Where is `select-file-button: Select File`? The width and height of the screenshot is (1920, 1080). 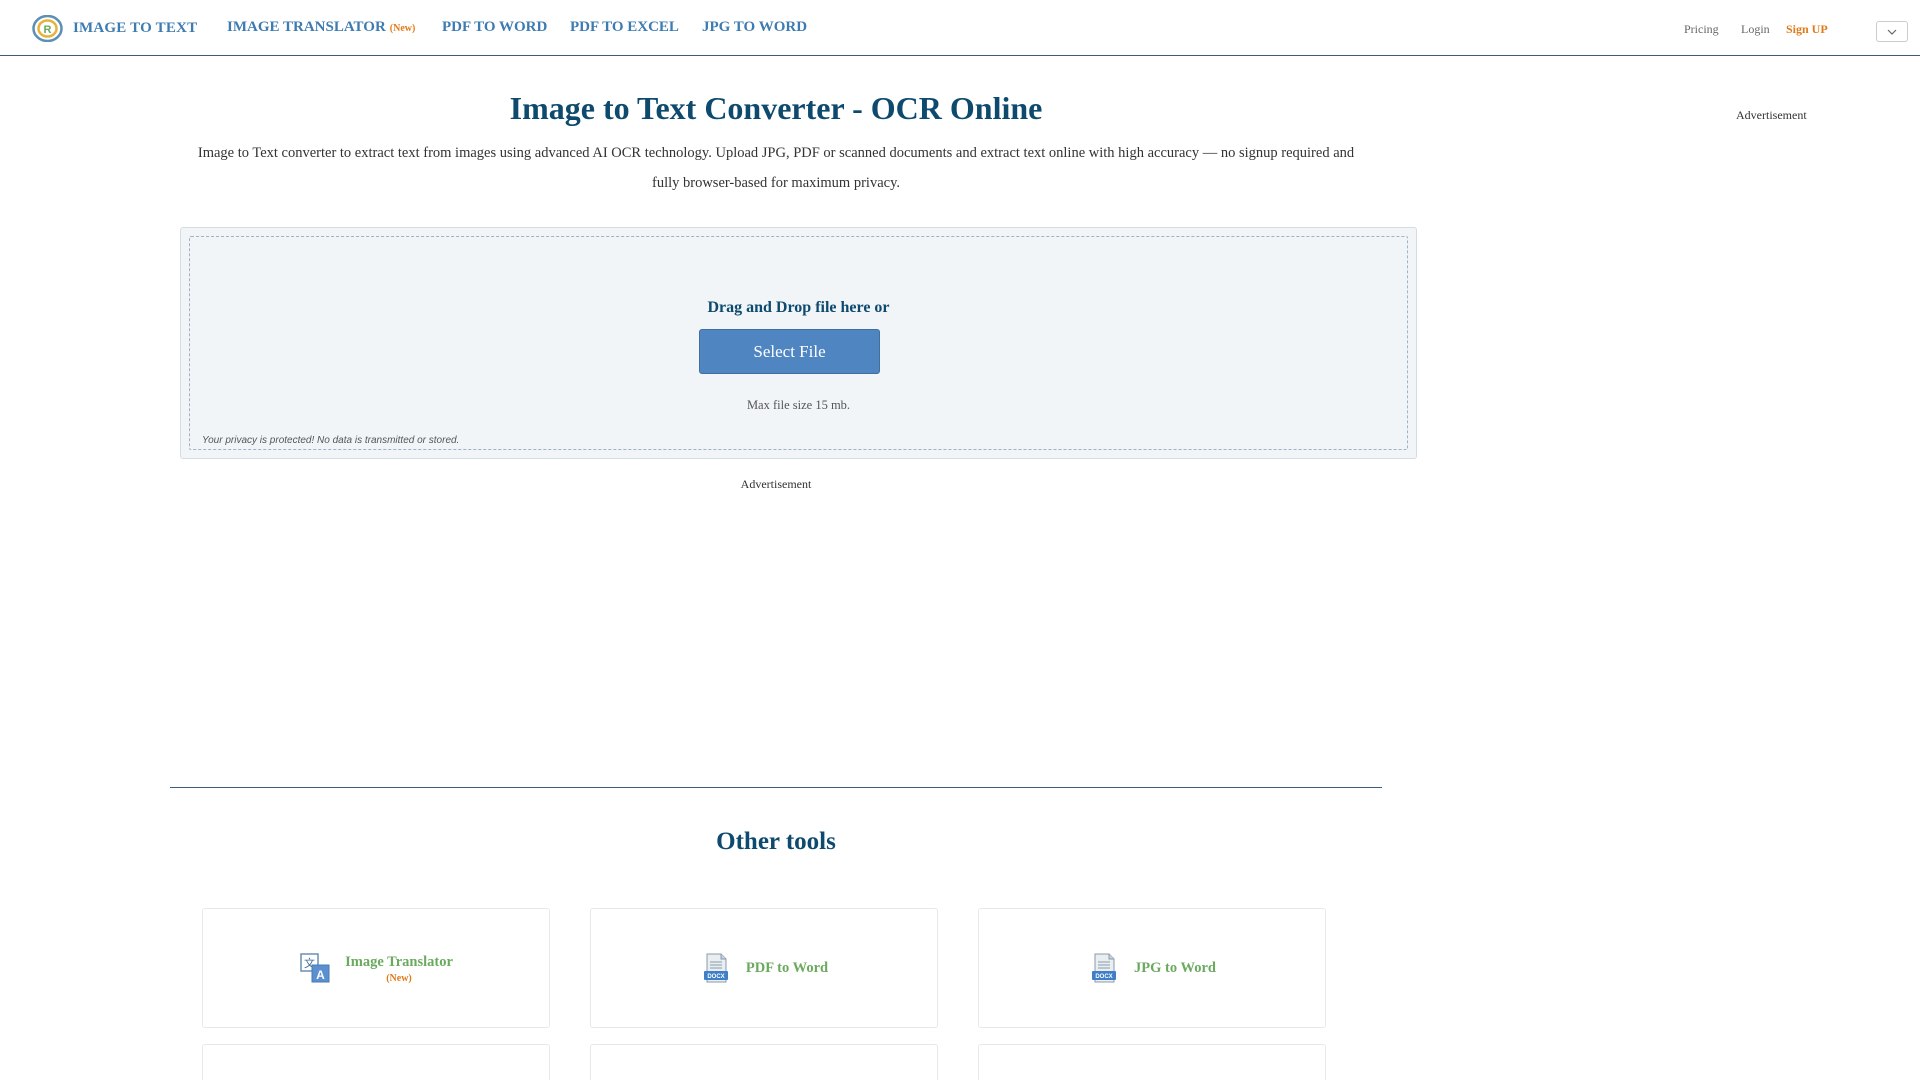
select-file-button: Select File is located at coordinates (789, 351).